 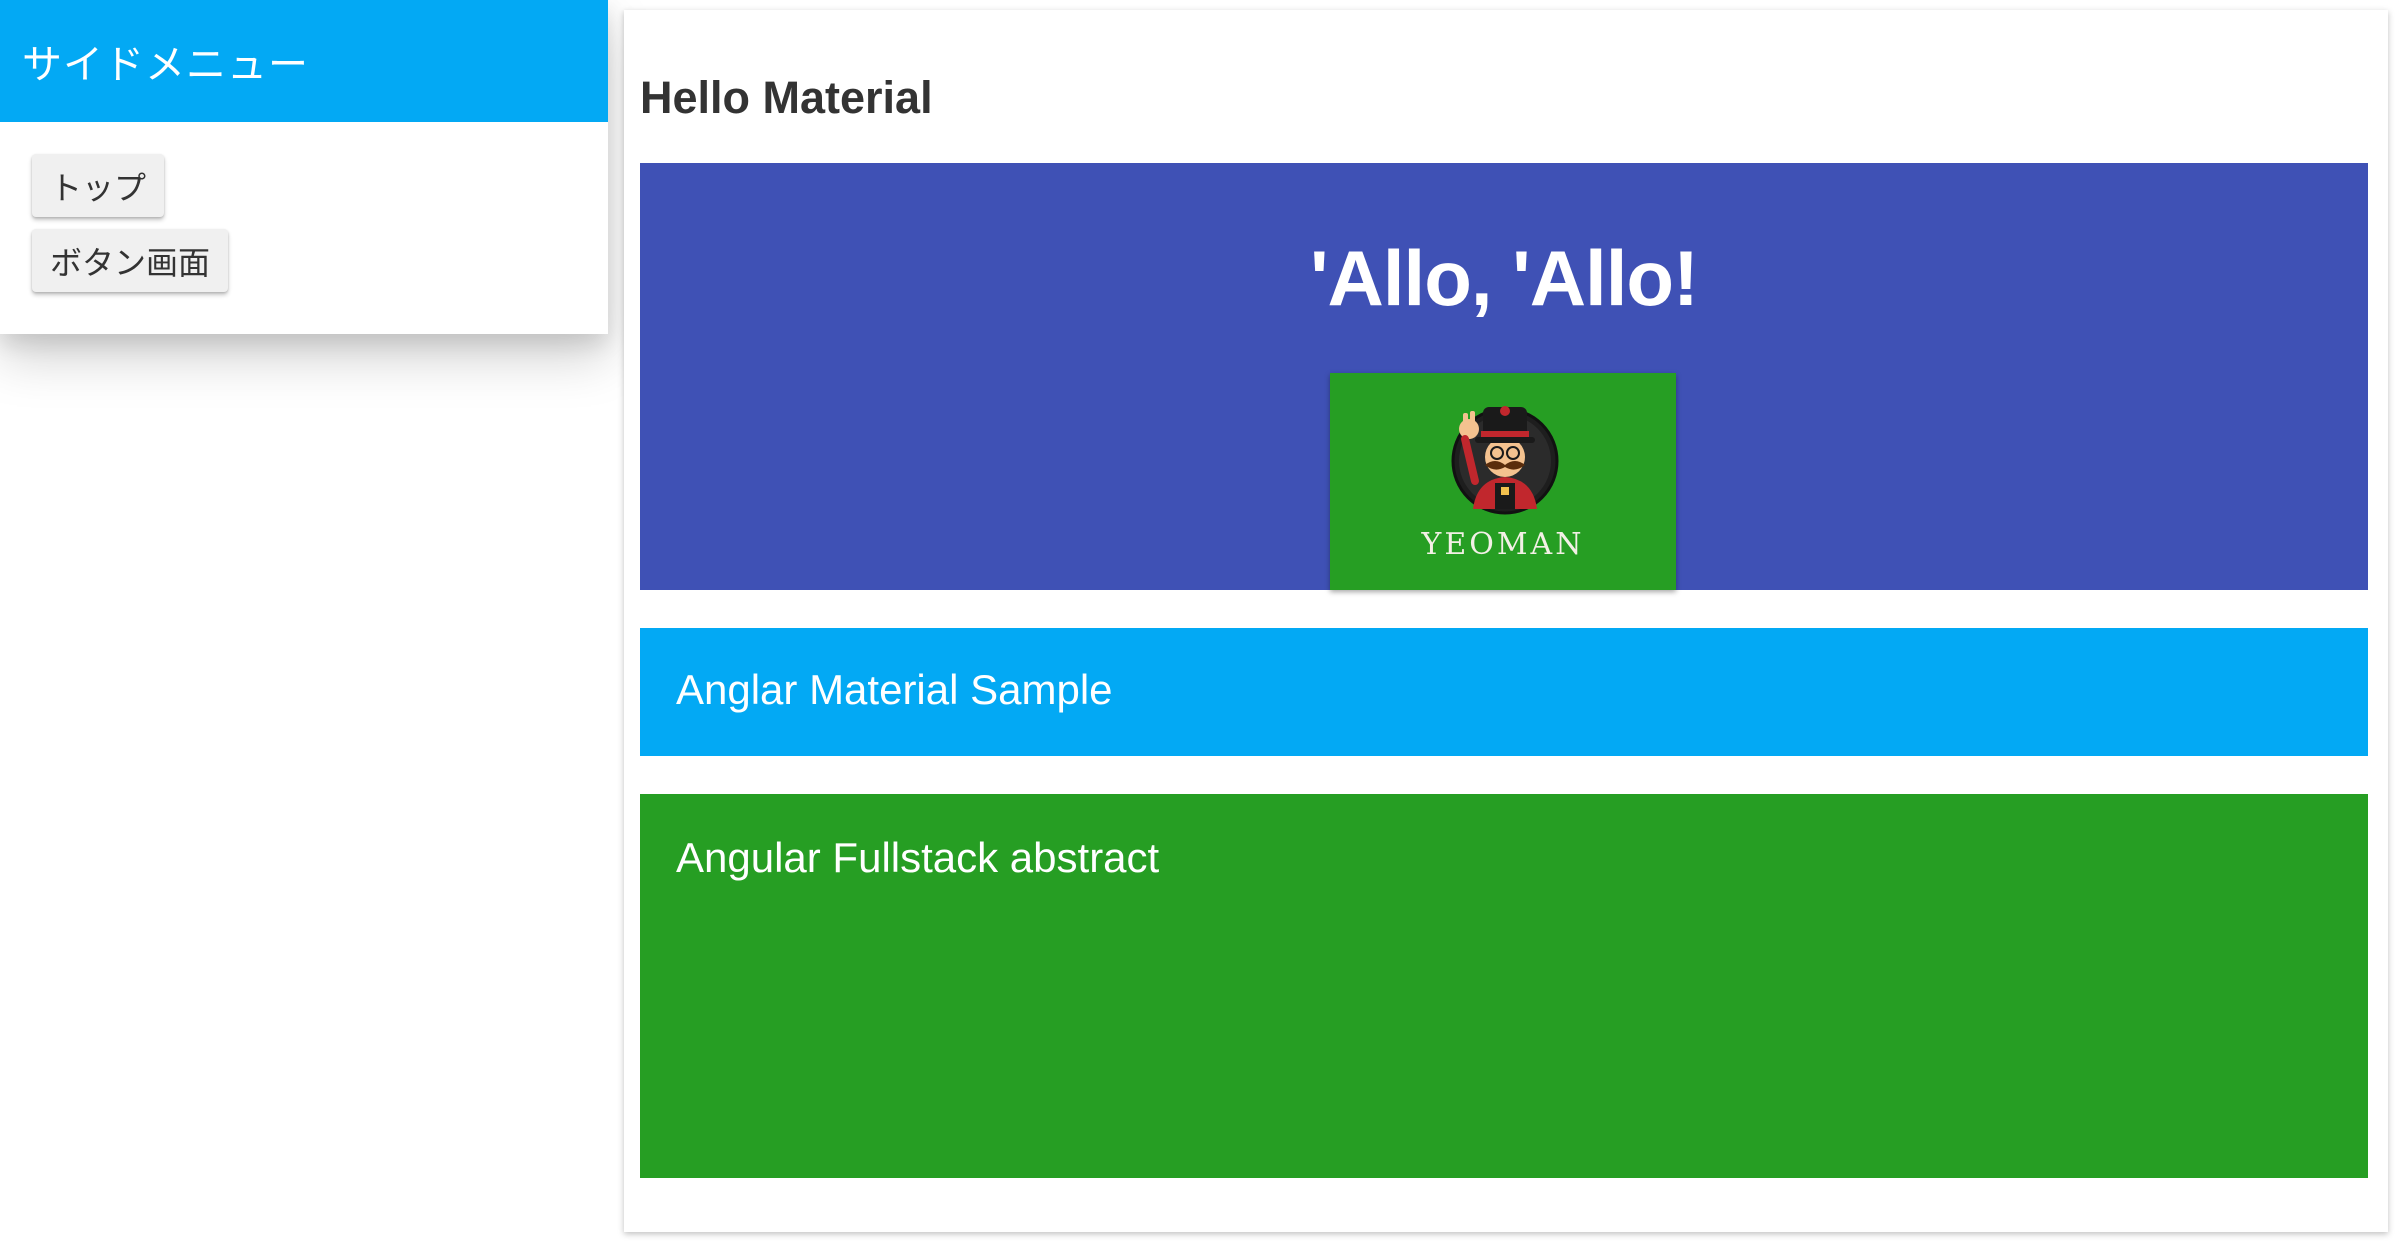 What do you see at coordinates (1503, 544) in the screenshot?
I see `logo-wordmark: YEOMAN` at bounding box center [1503, 544].